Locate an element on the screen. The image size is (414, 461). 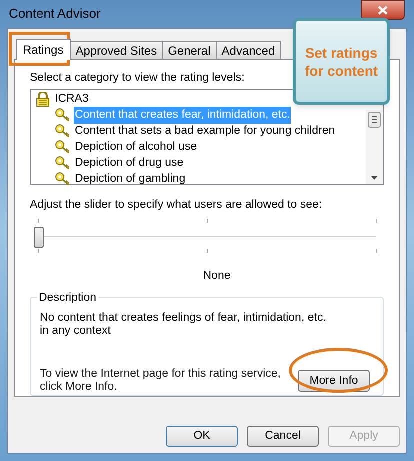
category-item: Depiction of gambling is located at coordinates (130, 179).